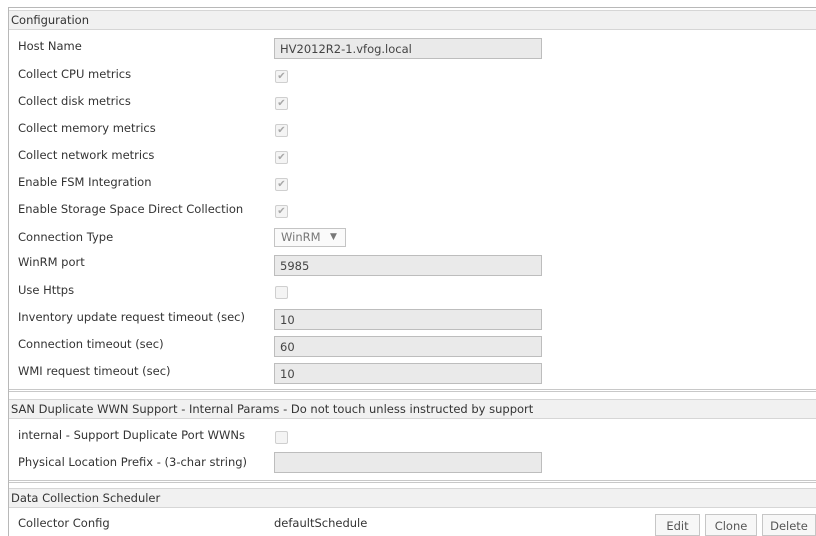 This screenshot has height=536, width=816. Describe the element at coordinates (408, 265) in the screenshot. I see `winrm-port-field` at that location.